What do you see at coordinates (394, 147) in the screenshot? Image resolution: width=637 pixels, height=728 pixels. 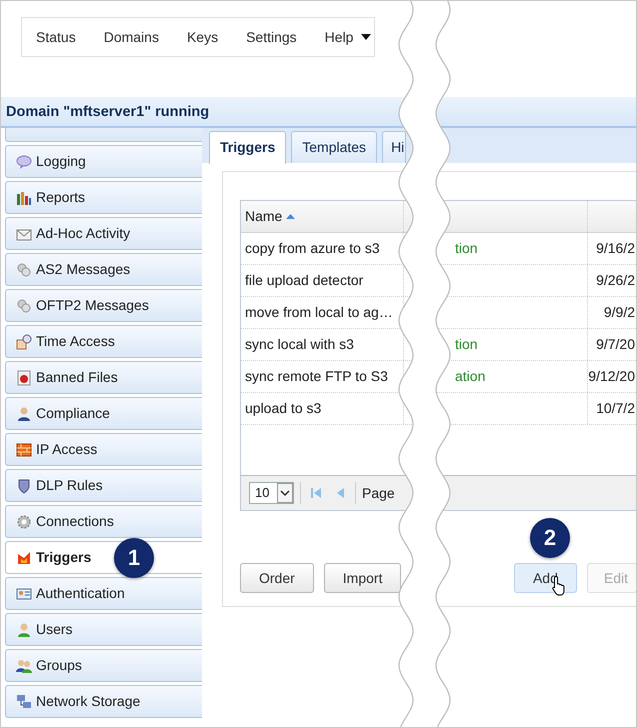 I see `tab: Hi` at bounding box center [394, 147].